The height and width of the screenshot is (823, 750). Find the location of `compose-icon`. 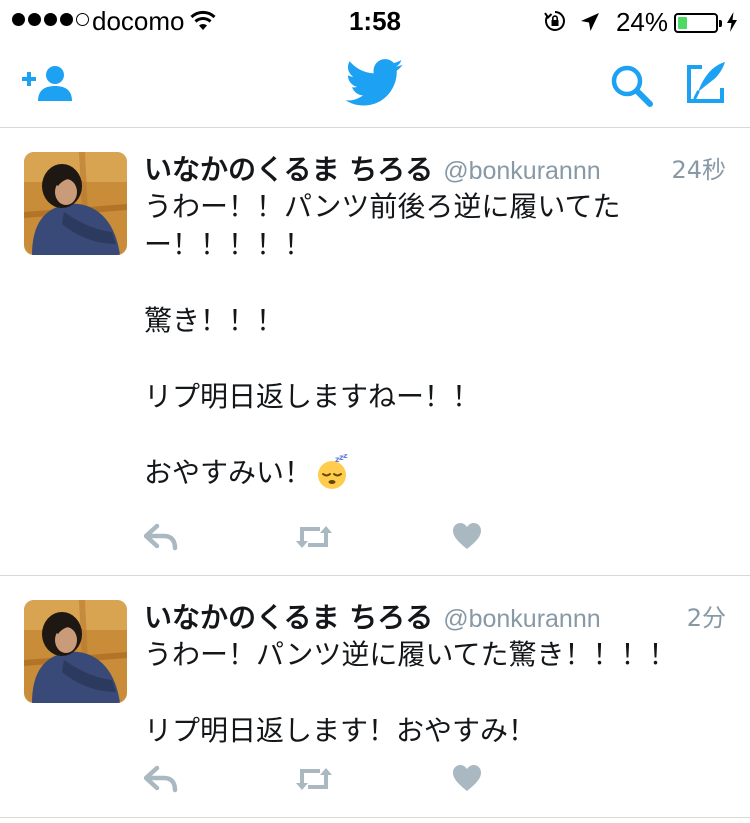

compose-icon is located at coordinates (706, 85).